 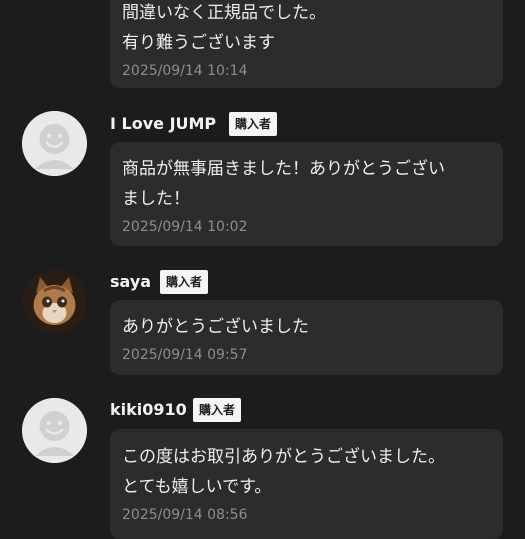 What do you see at coordinates (306, 337) in the screenshot?
I see `comment-bubble: ありがとうございました 2025/09/14 09:57` at bounding box center [306, 337].